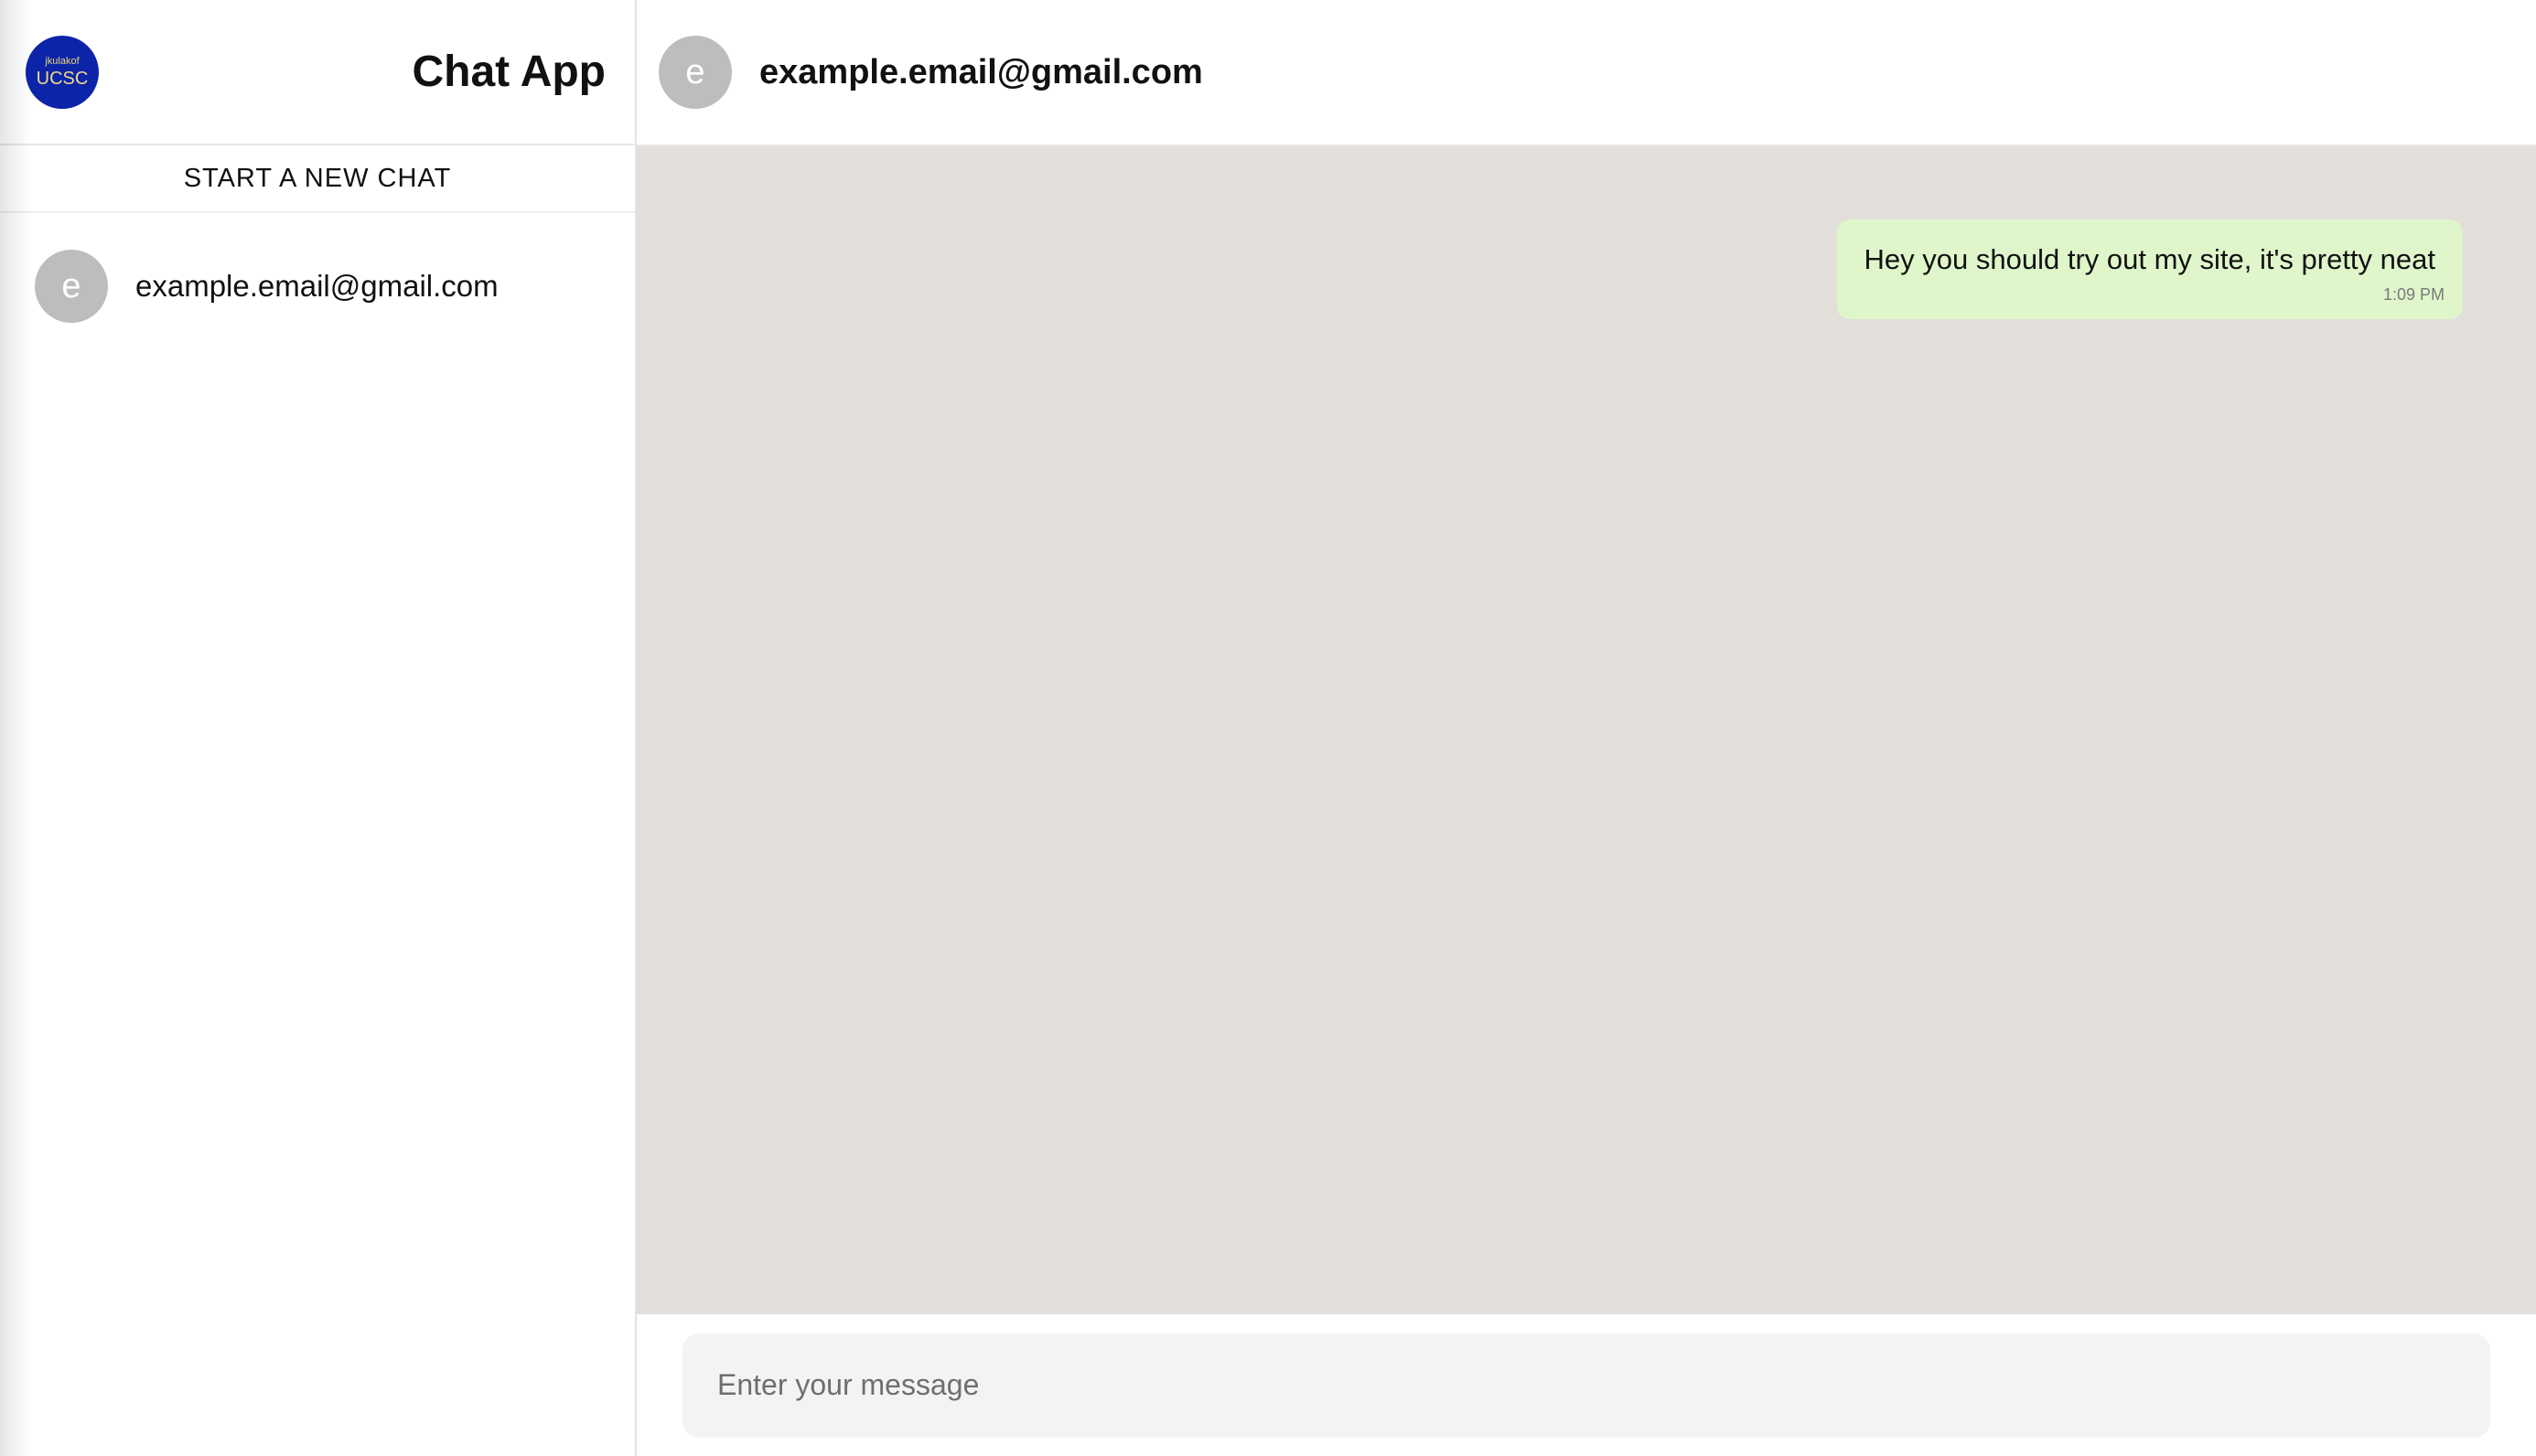 The image size is (2536, 1456). I want to click on chat-list-item-label: example.email@gmail.com, so click(317, 286).